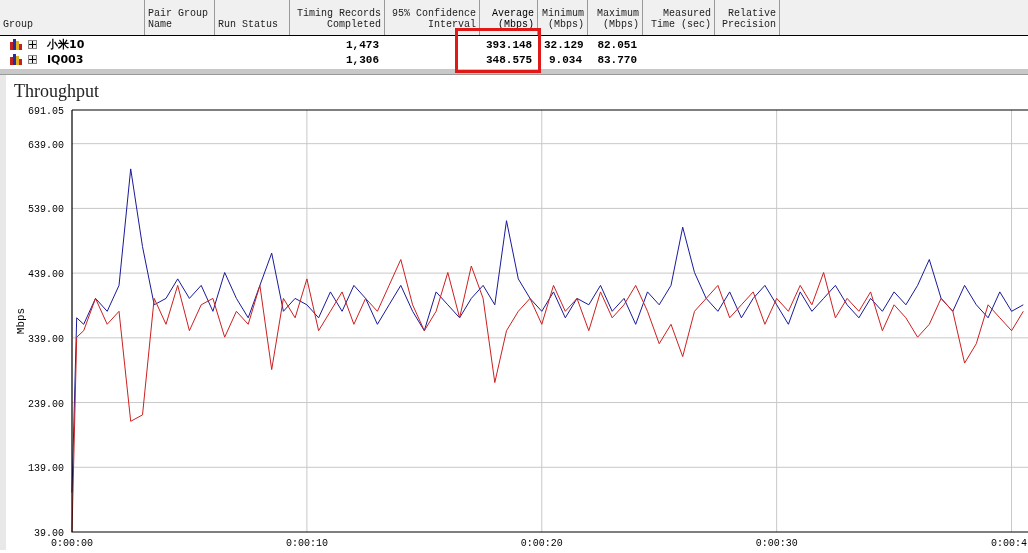 This screenshot has height=553, width=1028. I want to click on group-name: IQ003, so click(65, 59).